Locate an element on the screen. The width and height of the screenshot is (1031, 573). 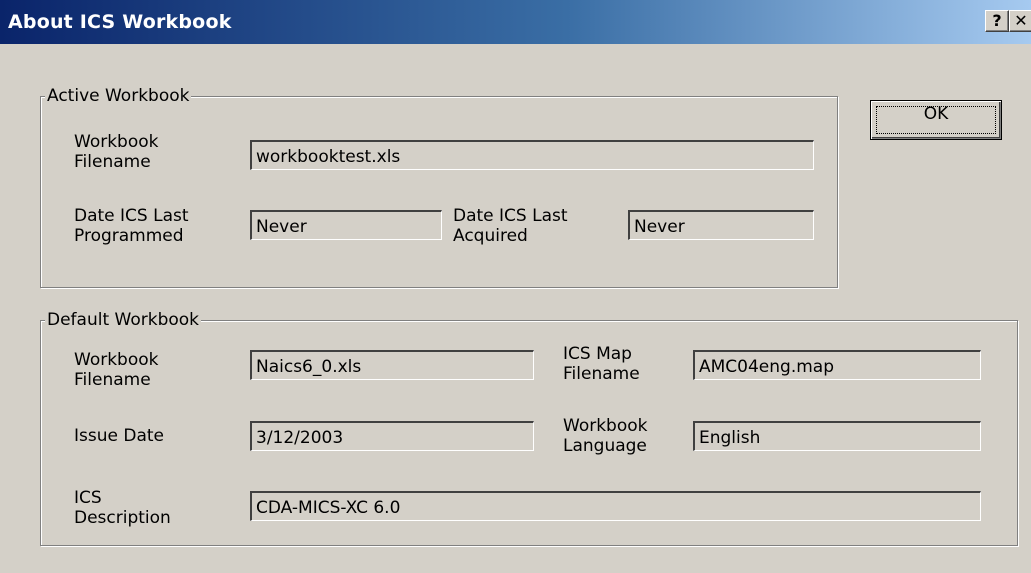
language-label: Workbook Language is located at coordinates (605, 436).